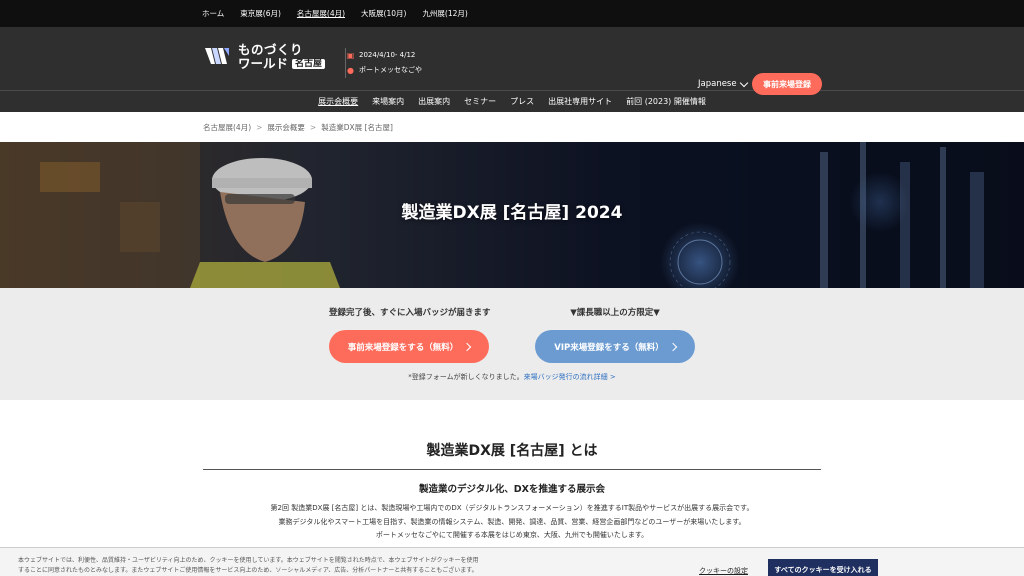 The height and width of the screenshot is (576, 1024). Describe the element at coordinates (512, 535) in the screenshot. I see `about-line: ポートメッセなごやにて開催する本展をはじめ東京、大阪、九州でも開催いたします。` at that location.